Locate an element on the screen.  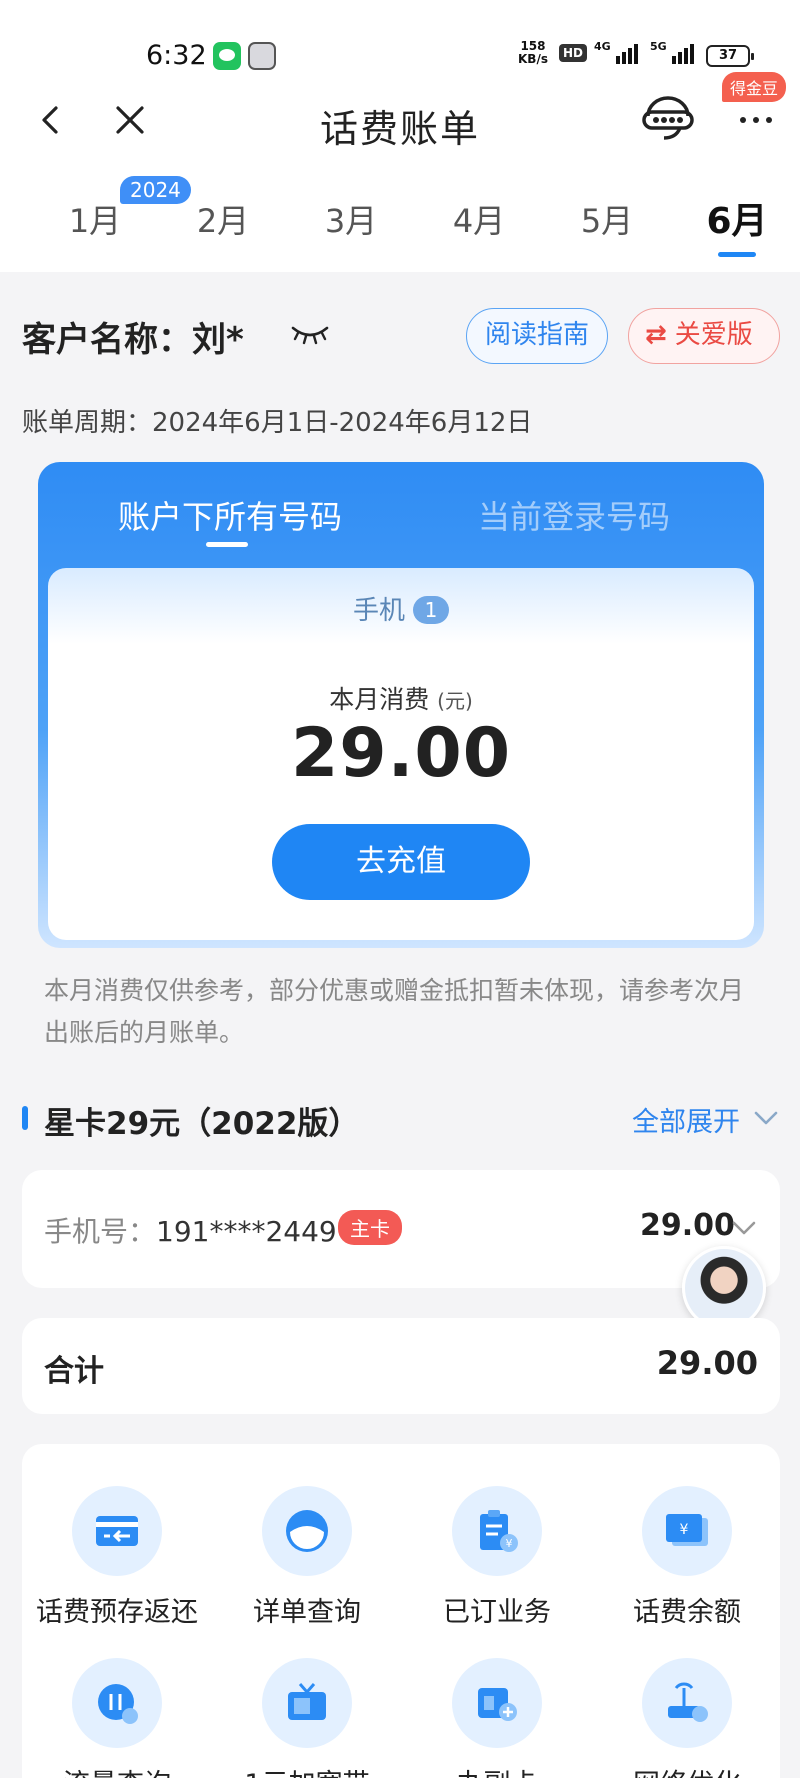
active-tab-indicator is located at coordinates (227, 544).